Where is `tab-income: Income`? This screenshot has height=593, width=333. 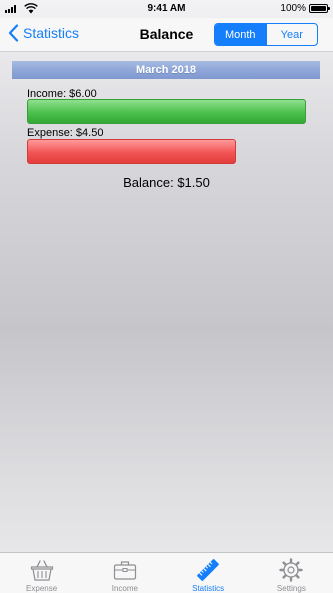 tab-income: Income is located at coordinates (124, 573).